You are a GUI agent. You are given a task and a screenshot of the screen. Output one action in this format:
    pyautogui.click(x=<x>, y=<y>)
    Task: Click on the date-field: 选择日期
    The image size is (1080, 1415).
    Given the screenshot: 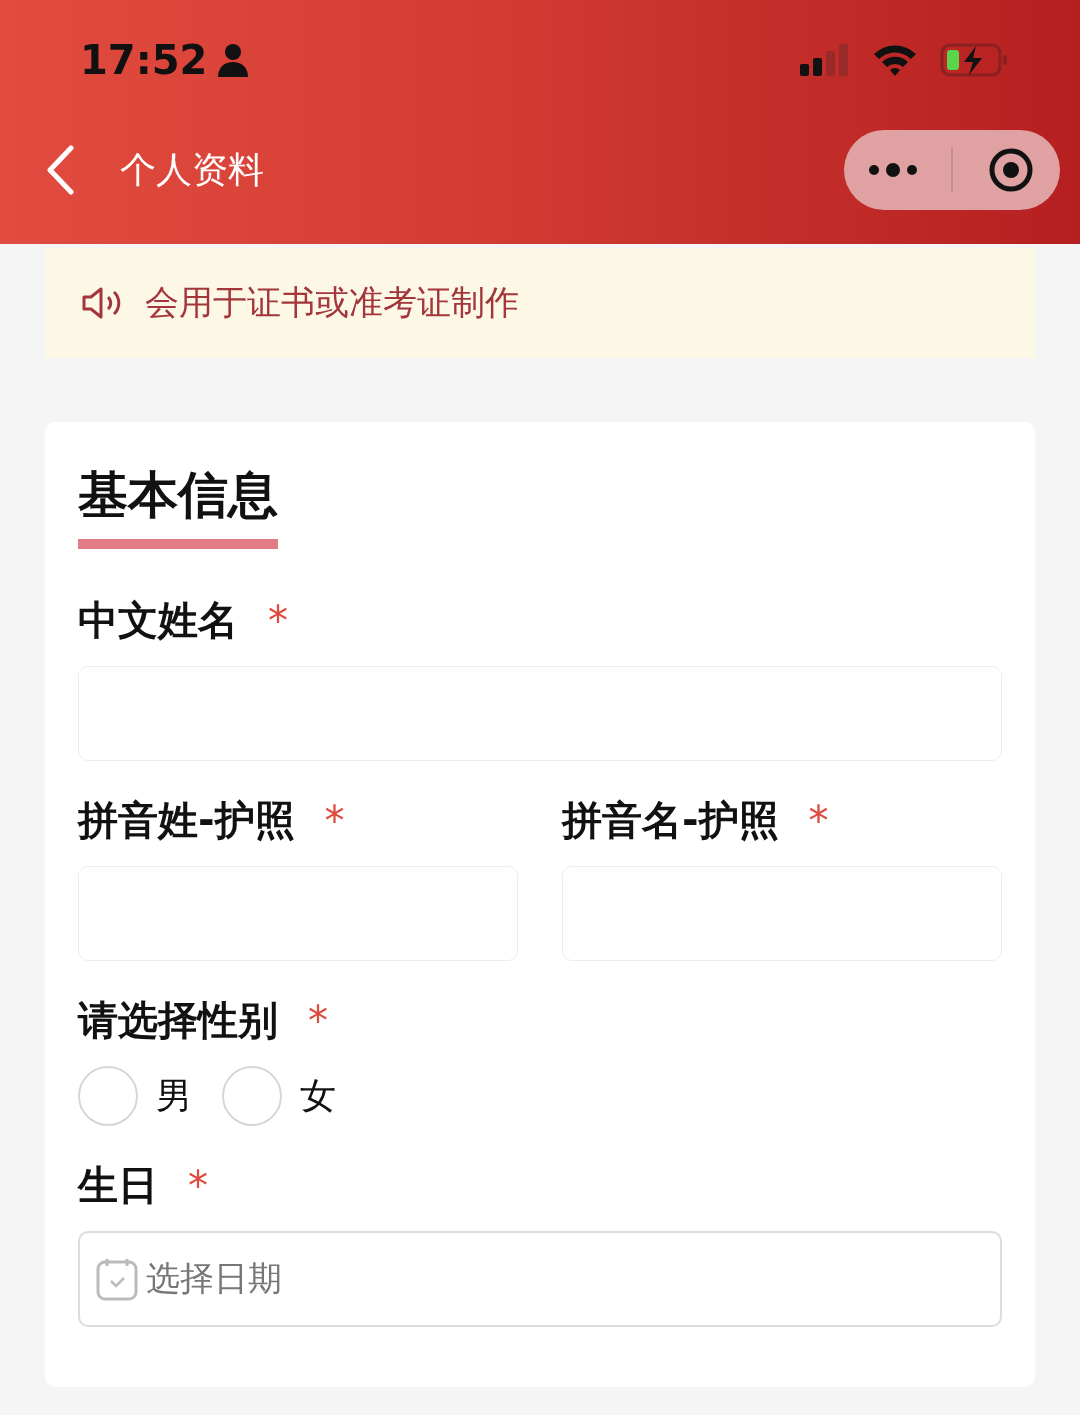 What is the action you would take?
    pyautogui.click(x=540, y=1279)
    